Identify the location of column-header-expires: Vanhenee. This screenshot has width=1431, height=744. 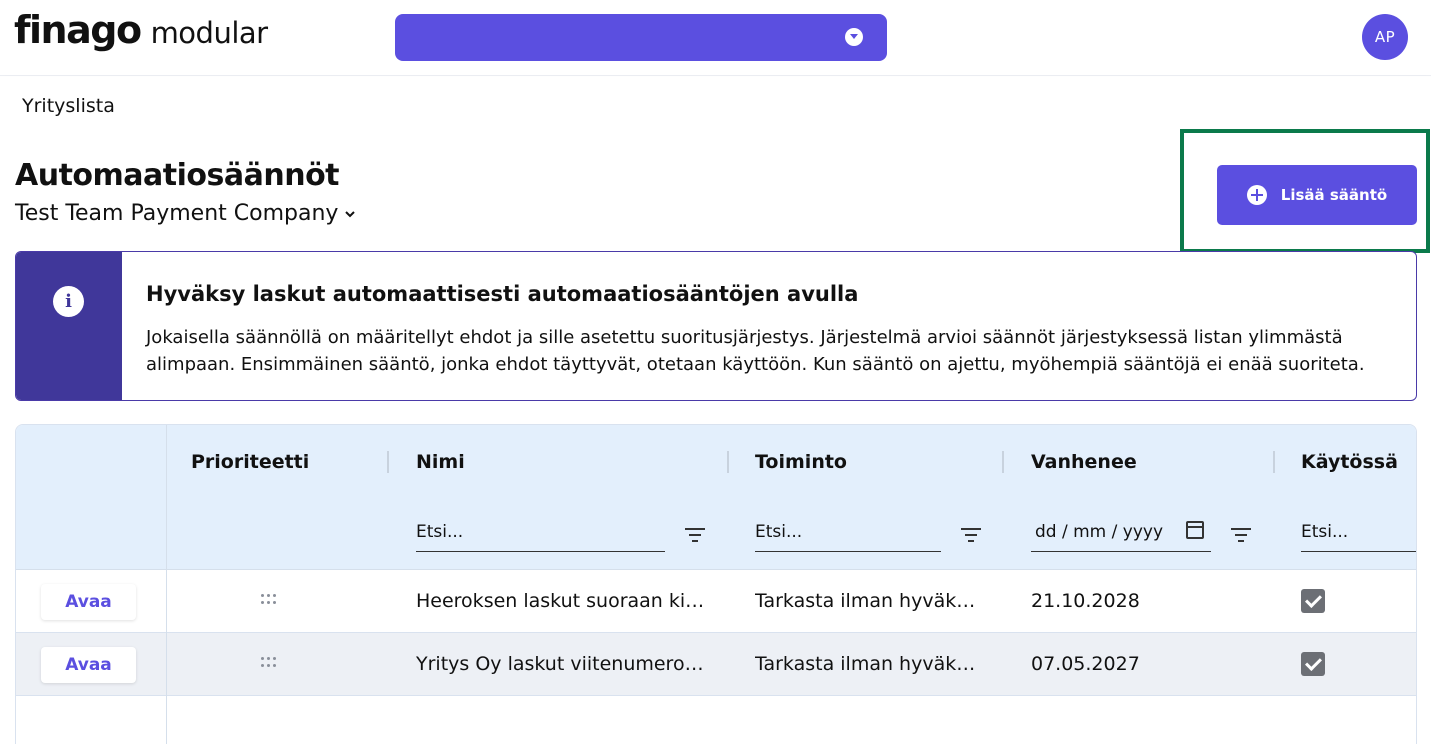
(1084, 462).